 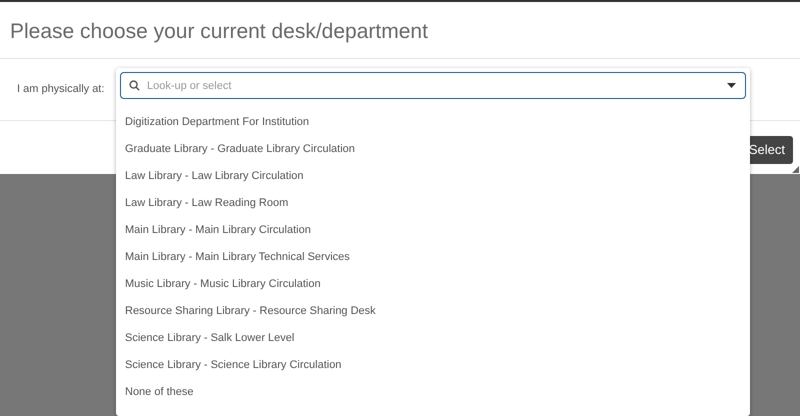 What do you see at coordinates (435, 257) in the screenshot?
I see `option-item: Main Library - Main Library Technical Services` at bounding box center [435, 257].